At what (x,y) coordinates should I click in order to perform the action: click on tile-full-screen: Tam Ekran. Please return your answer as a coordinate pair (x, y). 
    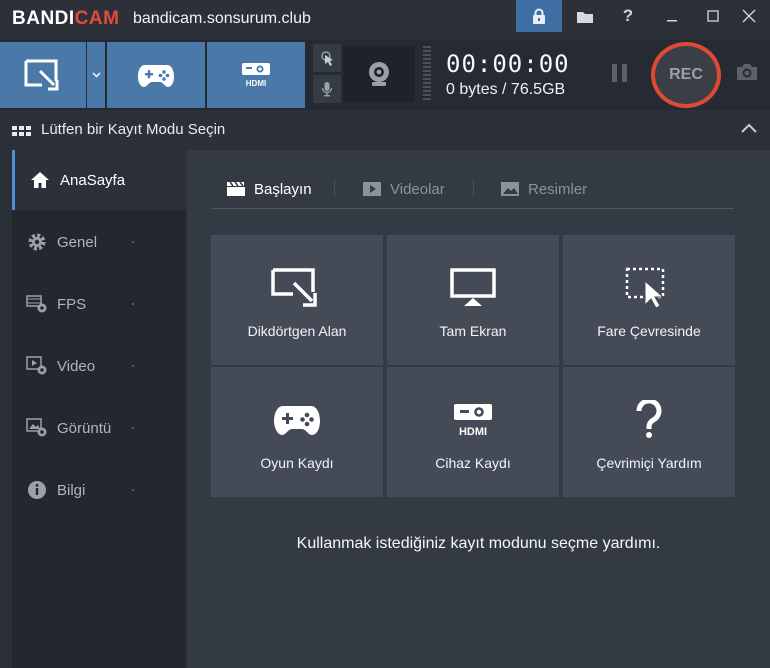
    Looking at the image, I should click on (473, 300).